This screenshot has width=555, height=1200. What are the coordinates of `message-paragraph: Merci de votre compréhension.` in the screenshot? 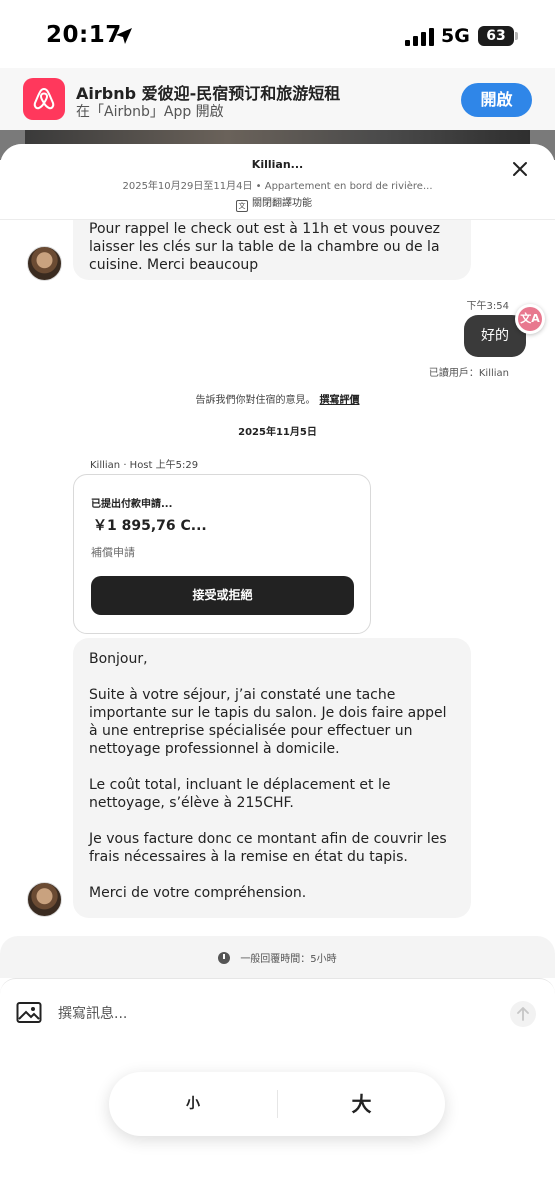 It's located at (198, 893).